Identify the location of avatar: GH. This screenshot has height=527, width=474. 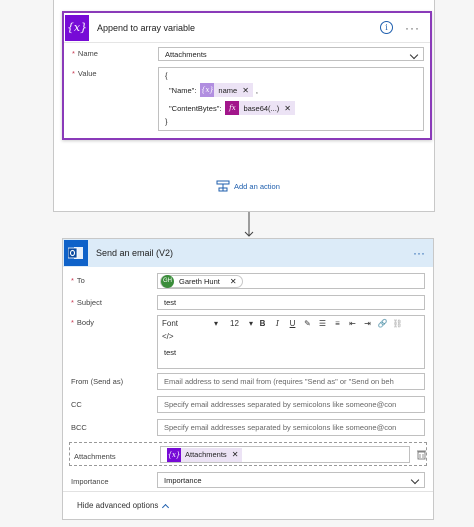
(167, 281).